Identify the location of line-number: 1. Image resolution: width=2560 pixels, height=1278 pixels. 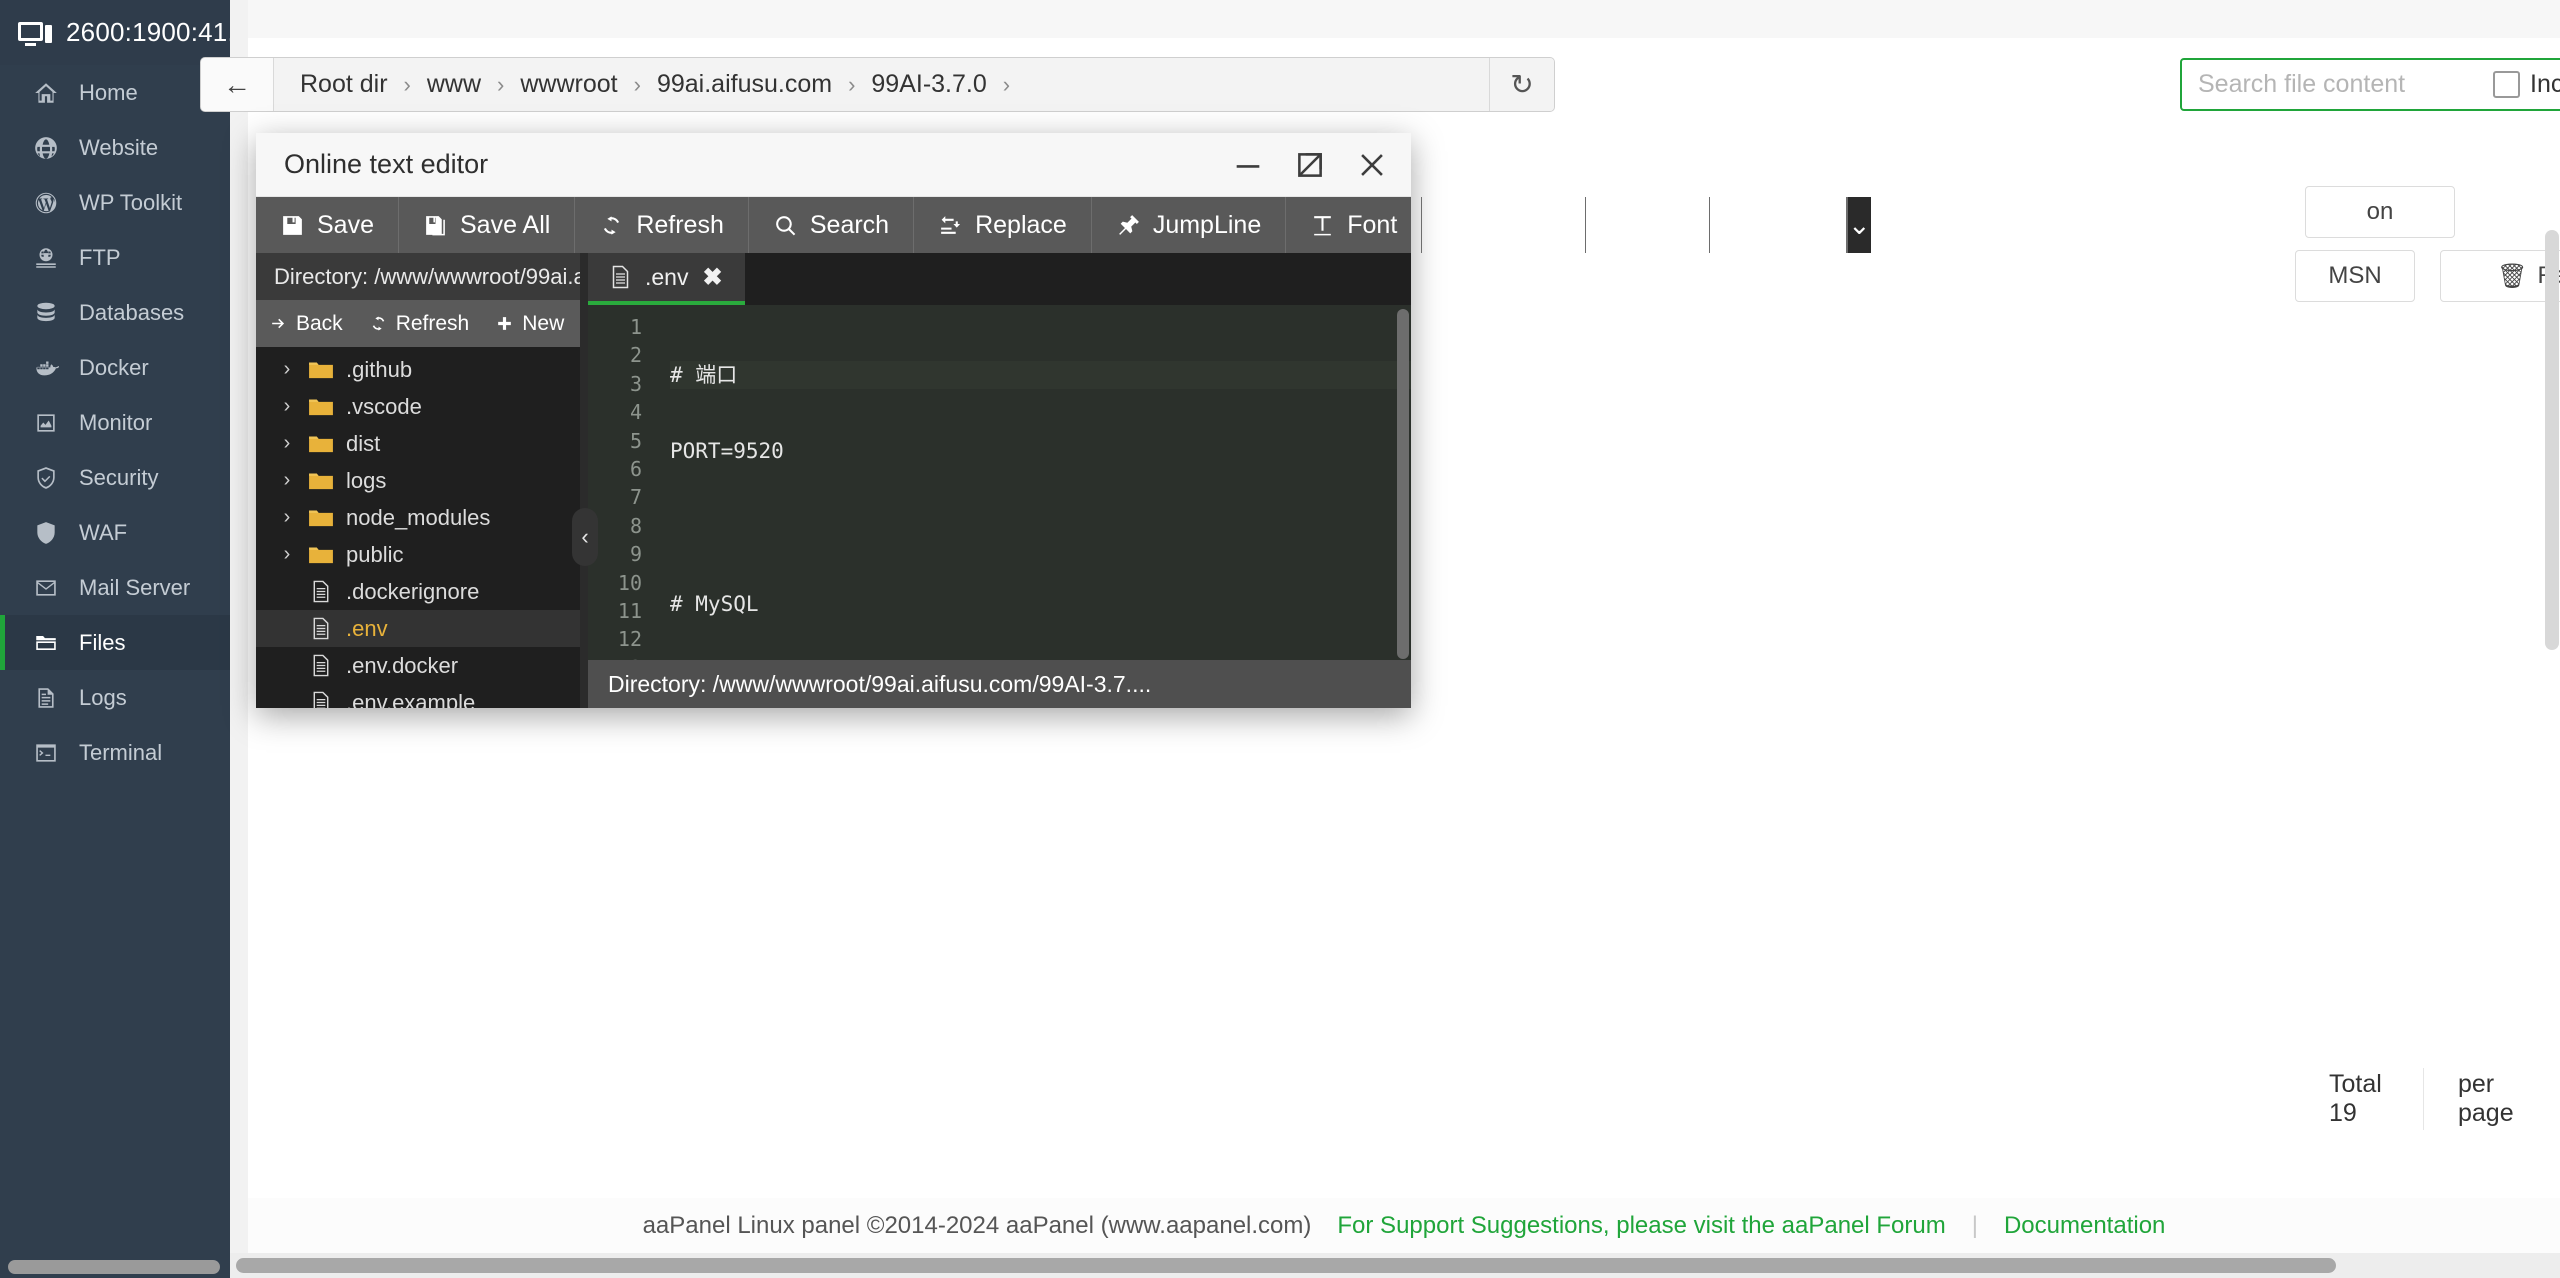
(635, 327).